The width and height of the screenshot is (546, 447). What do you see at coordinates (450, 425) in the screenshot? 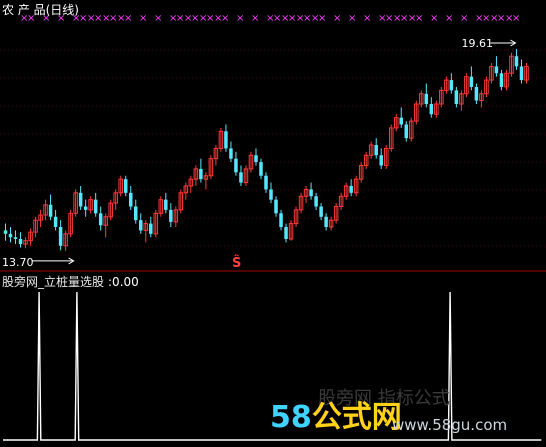
I see `brand-url: www.58gu.com` at bounding box center [450, 425].